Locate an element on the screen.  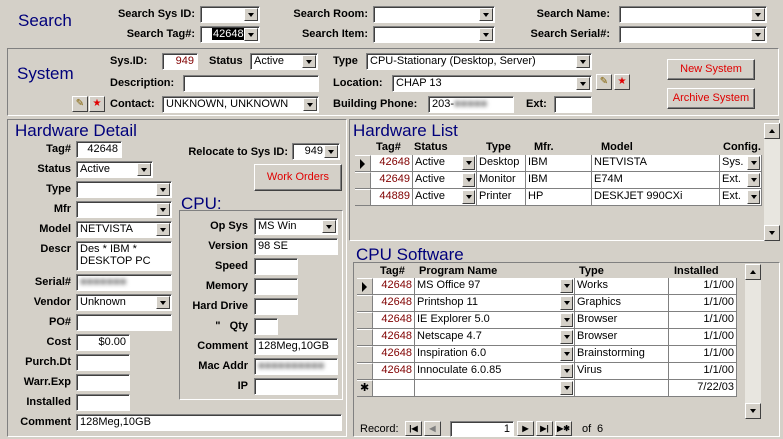
hl-model-cell: NETVISTA is located at coordinates (656, 163).